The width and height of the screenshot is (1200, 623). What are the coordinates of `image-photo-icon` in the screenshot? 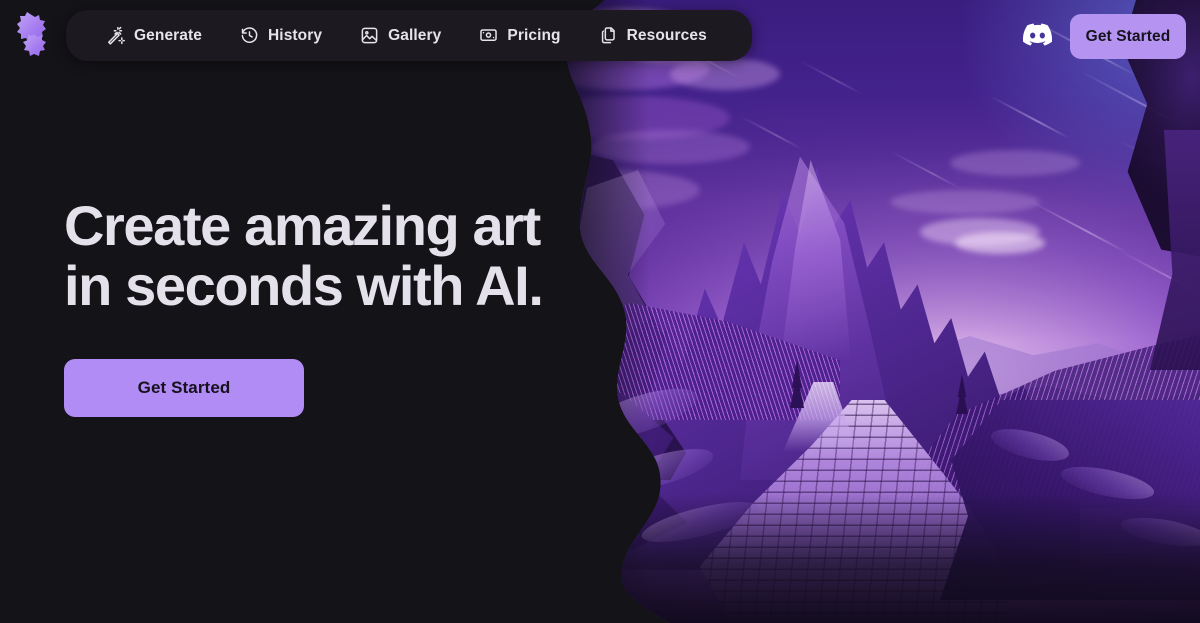 It's located at (369, 35).